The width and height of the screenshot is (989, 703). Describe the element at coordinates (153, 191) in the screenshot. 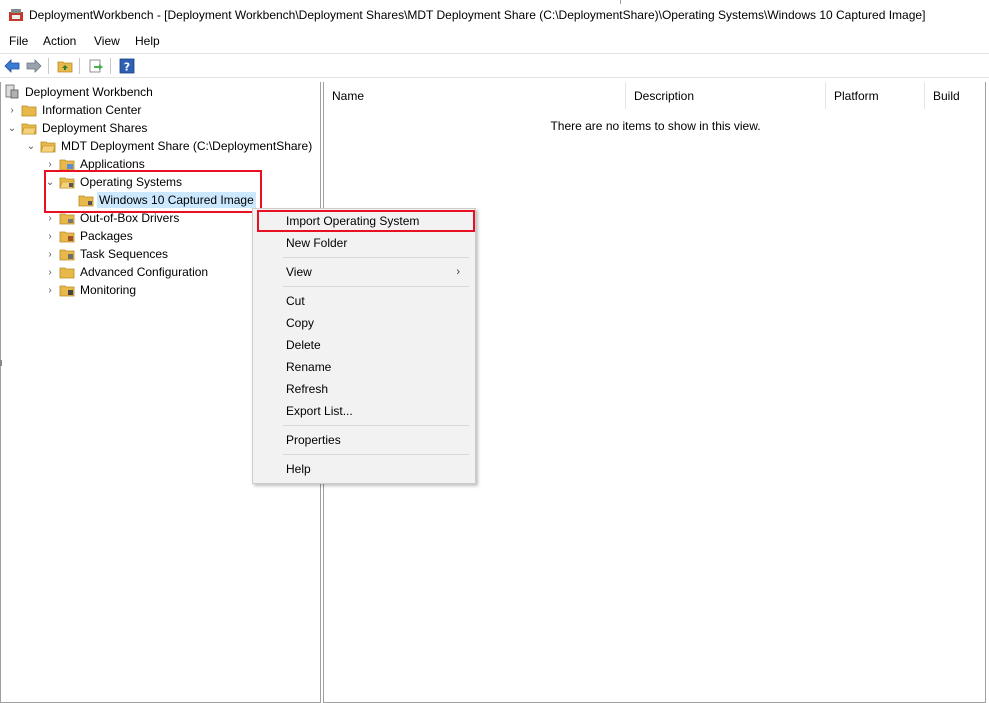

I see `annotation-highlight-tree` at that location.